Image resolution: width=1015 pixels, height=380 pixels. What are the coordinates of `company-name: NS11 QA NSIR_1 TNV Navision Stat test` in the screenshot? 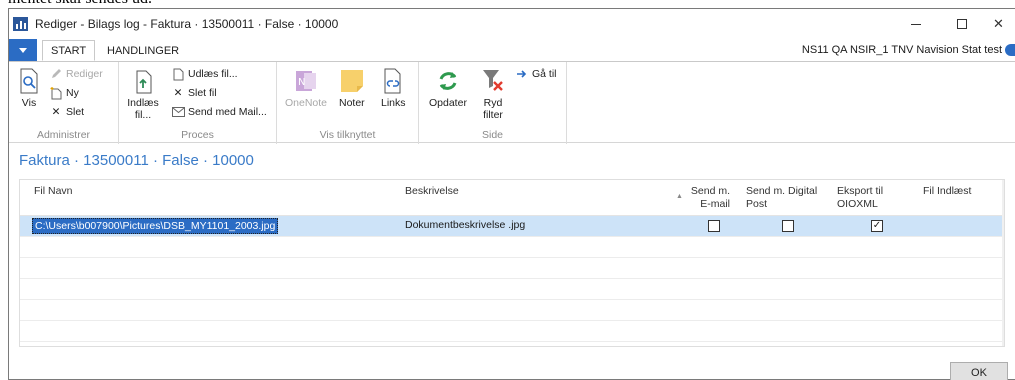 It's located at (901, 50).